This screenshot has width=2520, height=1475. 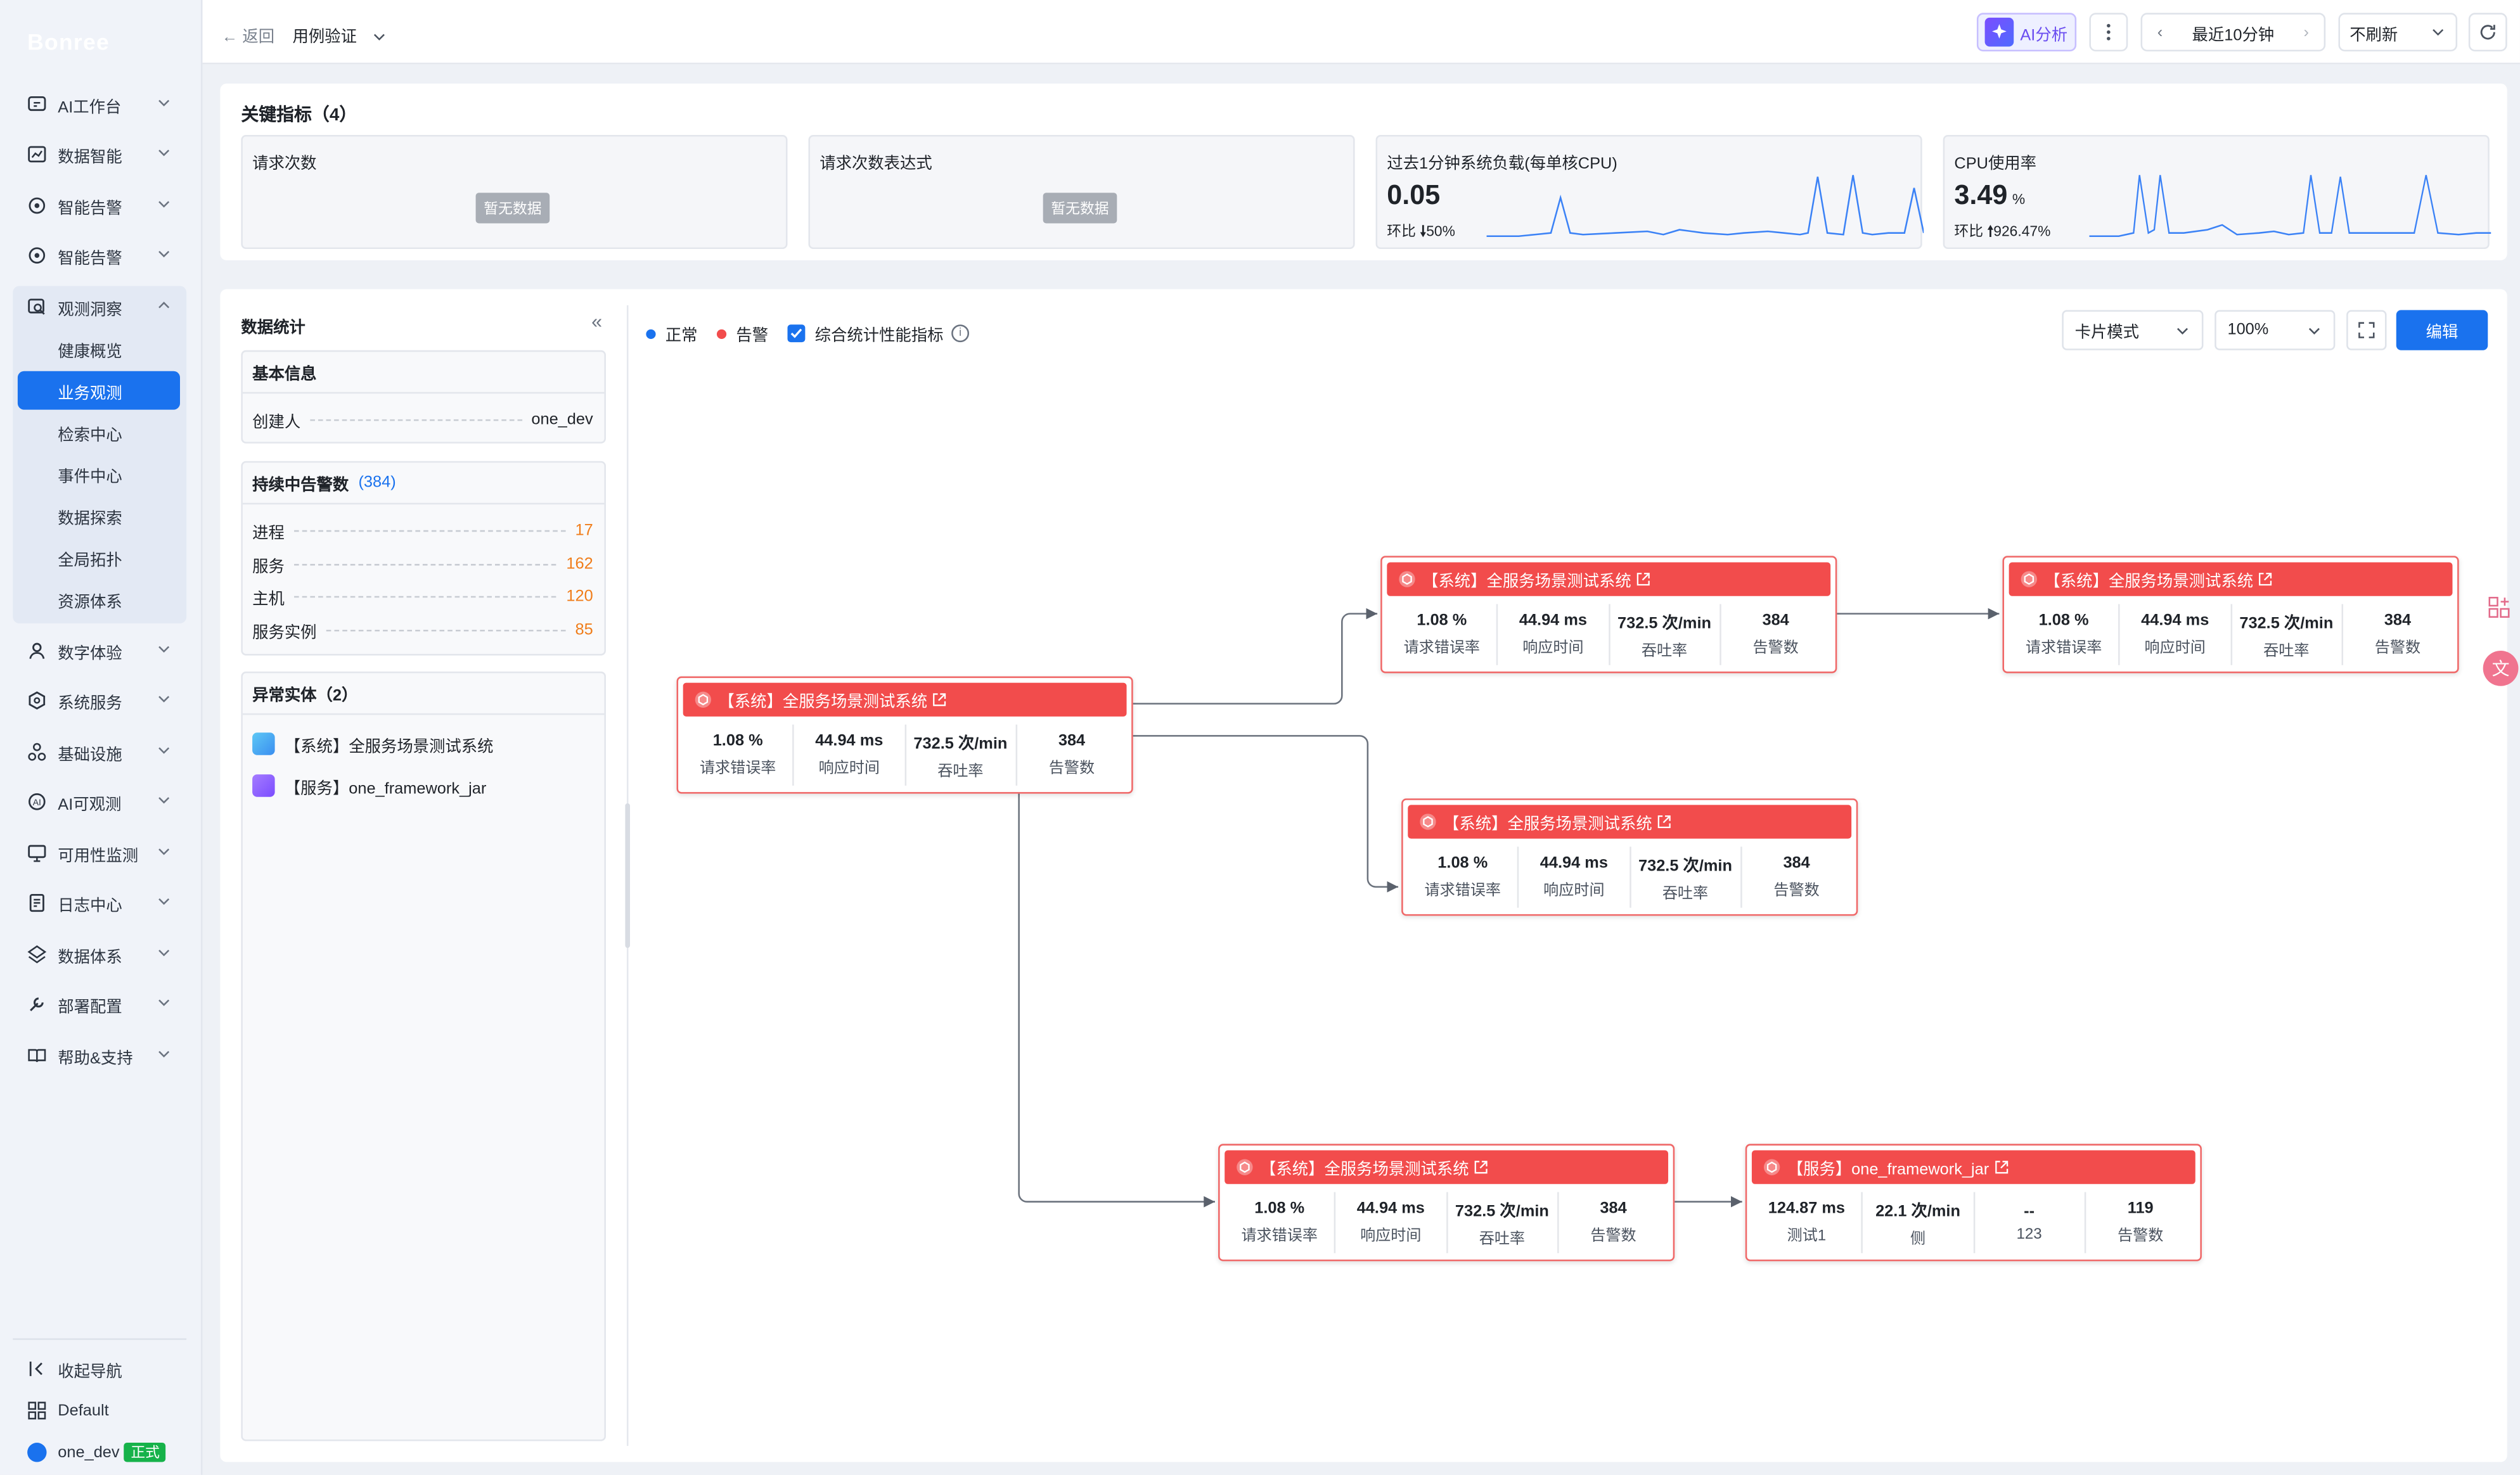 What do you see at coordinates (2499, 607) in the screenshot?
I see `apps-add-icon` at bounding box center [2499, 607].